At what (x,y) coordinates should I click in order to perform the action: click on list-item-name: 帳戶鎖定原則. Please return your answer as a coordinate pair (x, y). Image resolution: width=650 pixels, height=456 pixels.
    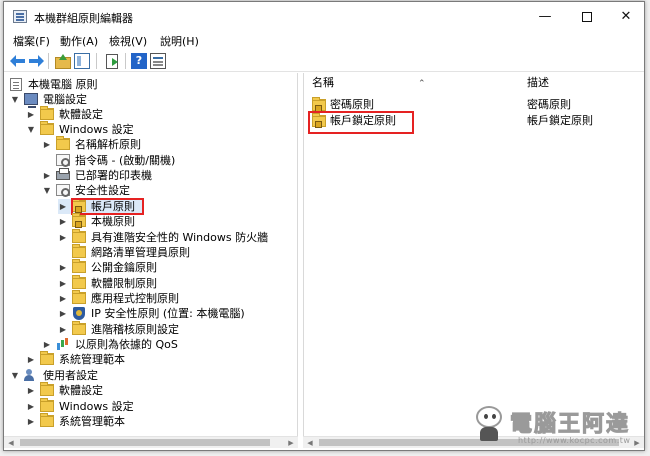
    Looking at the image, I should click on (363, 120).